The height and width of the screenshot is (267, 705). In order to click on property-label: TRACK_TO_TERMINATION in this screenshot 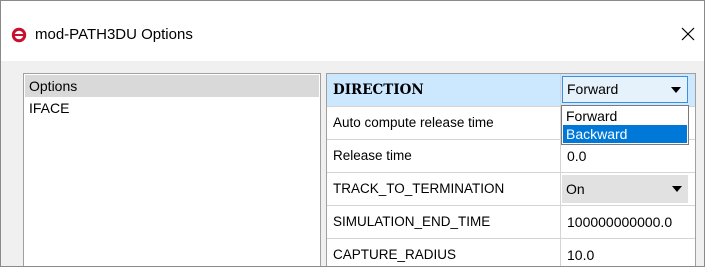, I will do `click(444, 189)`.